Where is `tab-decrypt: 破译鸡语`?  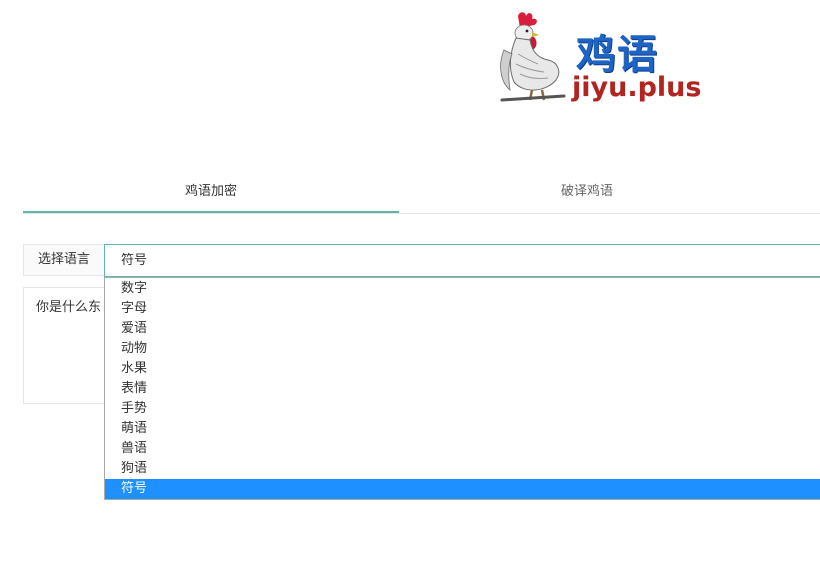
tab-decrypt: 破译鸡语 is located at coordinates (587, 192).